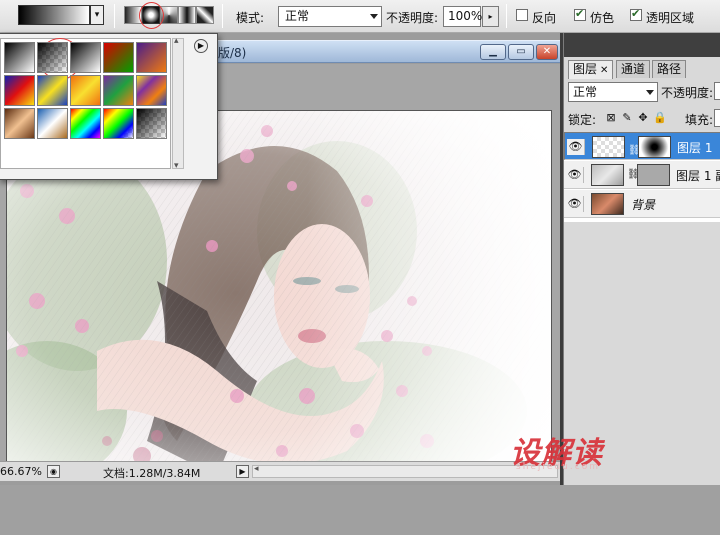  Describe the element at coordinates (151, 15) in the screenshot. I see `highlight-circle-annotation` at that location.